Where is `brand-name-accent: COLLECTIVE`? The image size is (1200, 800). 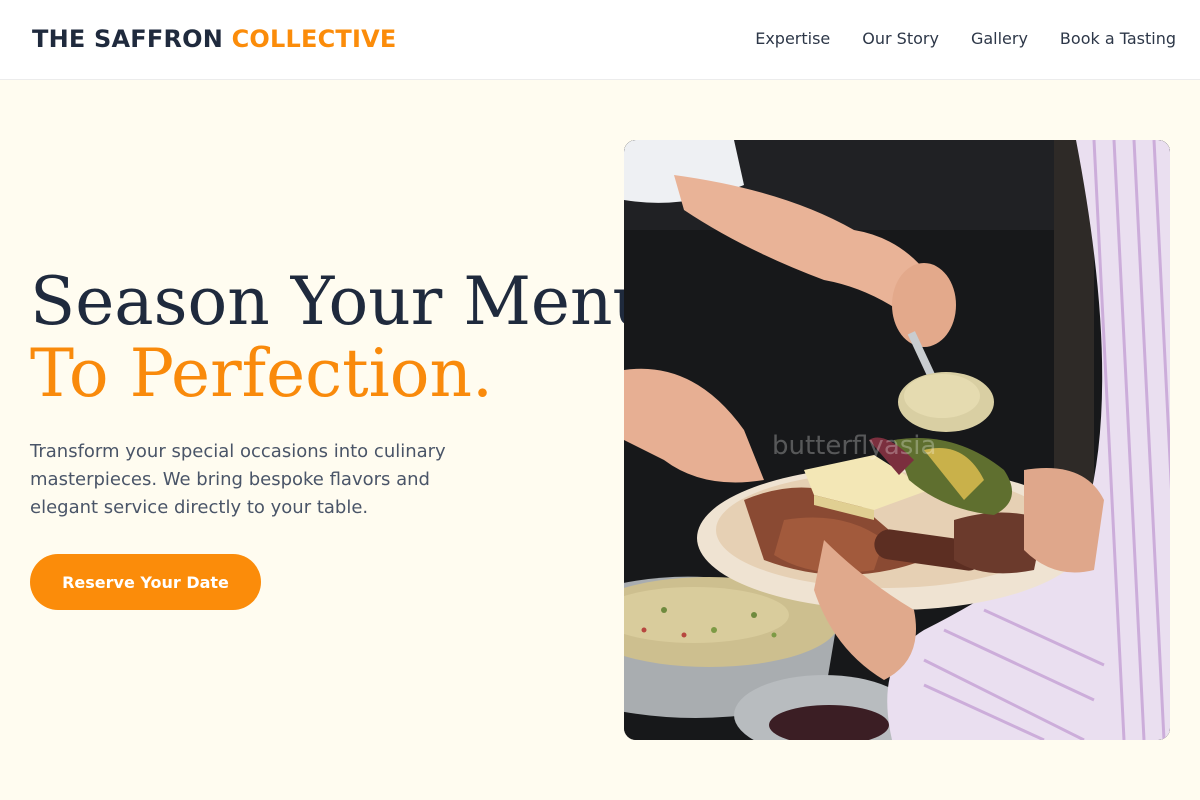
brand-name-accent: COLLECTIVE is located at coordinates (314, 39).